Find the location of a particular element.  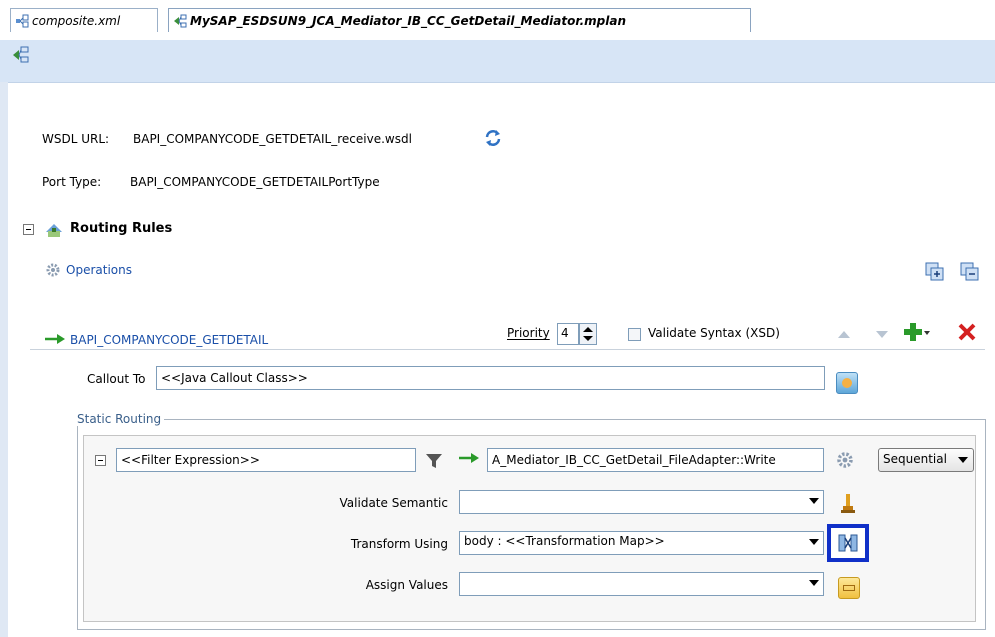

priority-label: Priority is located at coordinates (528, 333).